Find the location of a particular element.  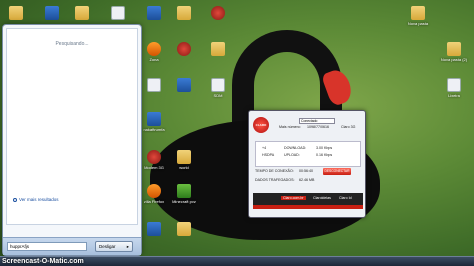

time-value: 00:56:40 is located at coordinates (306, 171).